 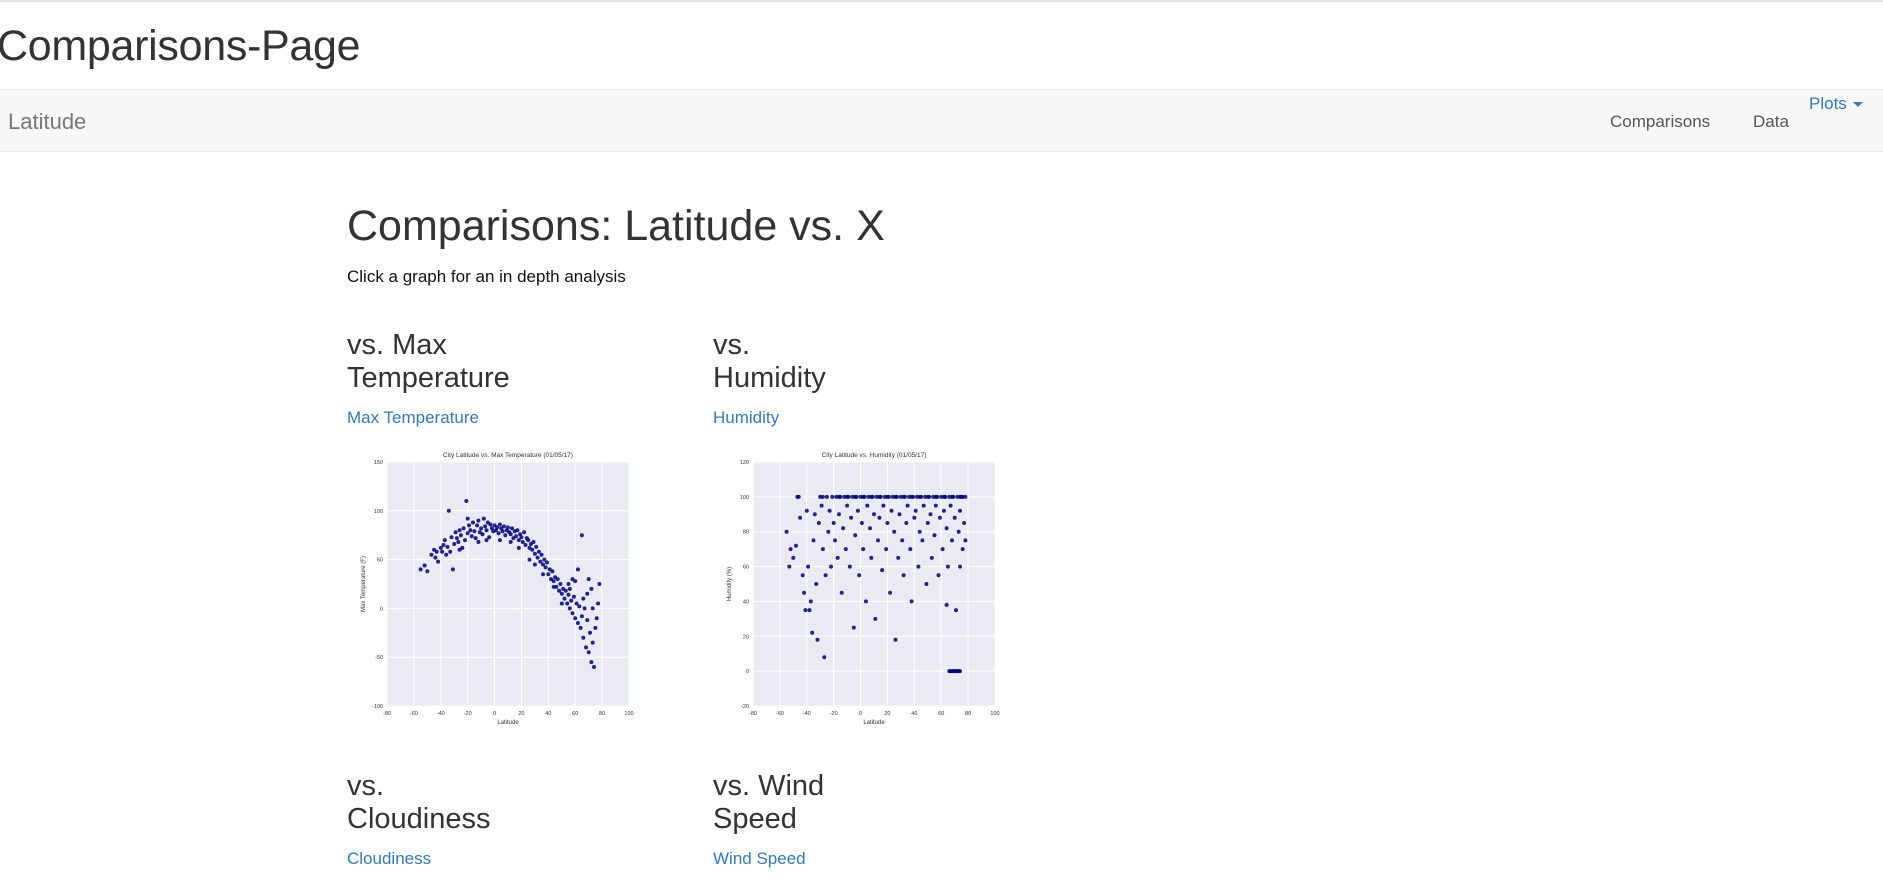 What do you see at coordinates (377, 707) in the screenshot?
I see `y-tick-label: -100` at bounding box center [377, 707].